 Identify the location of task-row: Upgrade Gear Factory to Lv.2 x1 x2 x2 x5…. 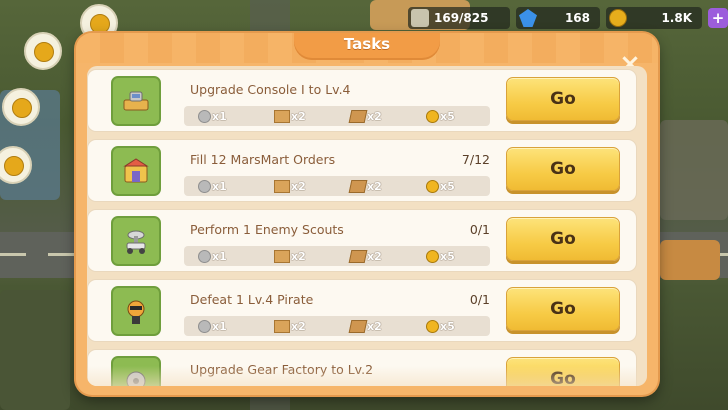
(362, 367).